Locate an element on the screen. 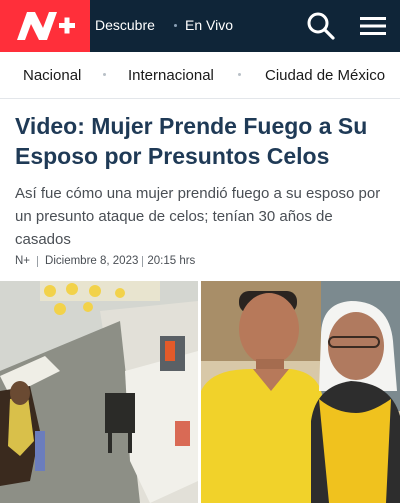 The height and width of the screenshot is (503, 400). nav-en-vivo-link: En Vivo is located at coordinates (209, 25).